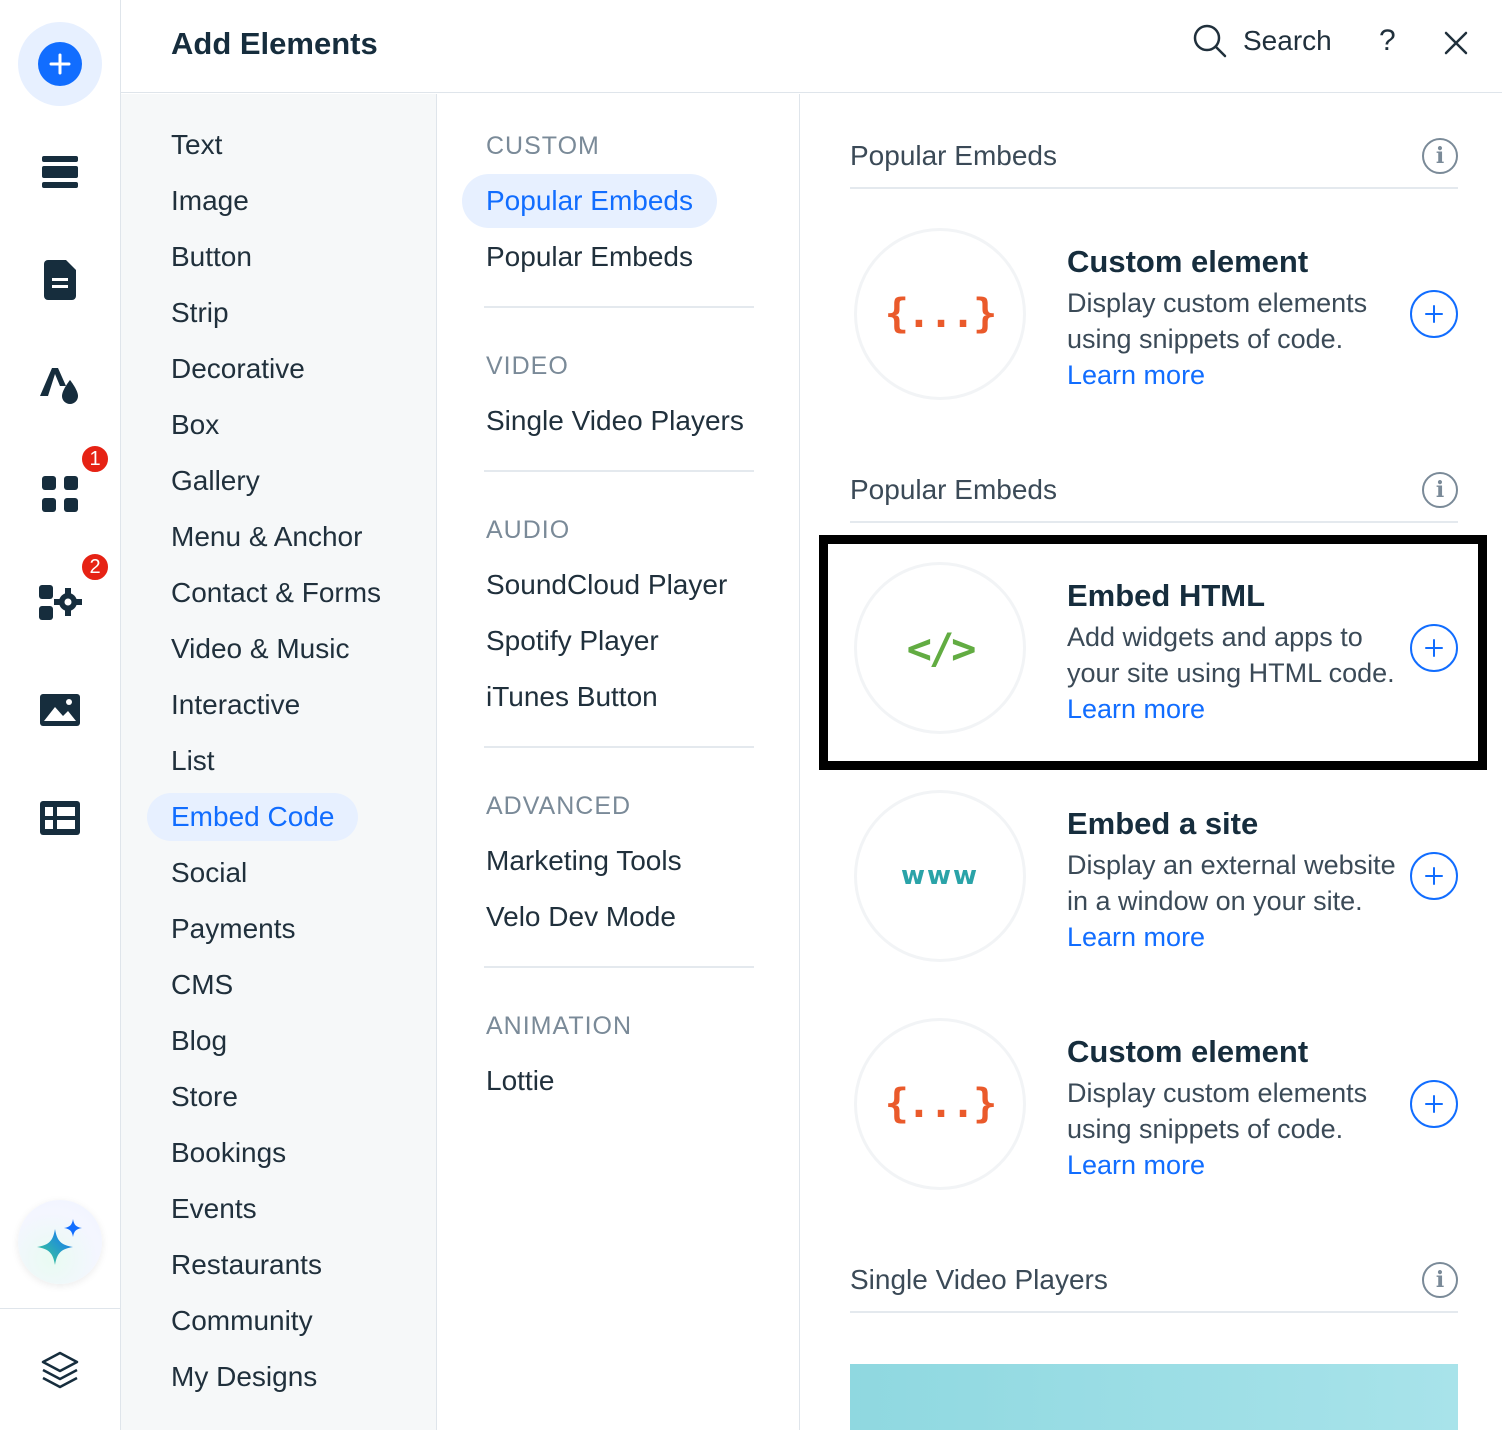  What do you see at coordinates (95, 567) in the screenshot?
I see `notification-badge: 2` at bounding box center [95, 567].